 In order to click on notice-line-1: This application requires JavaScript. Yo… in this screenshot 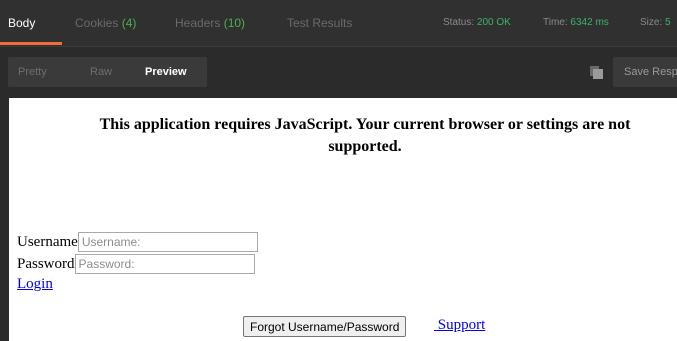, I will do `click(365, 124)`.